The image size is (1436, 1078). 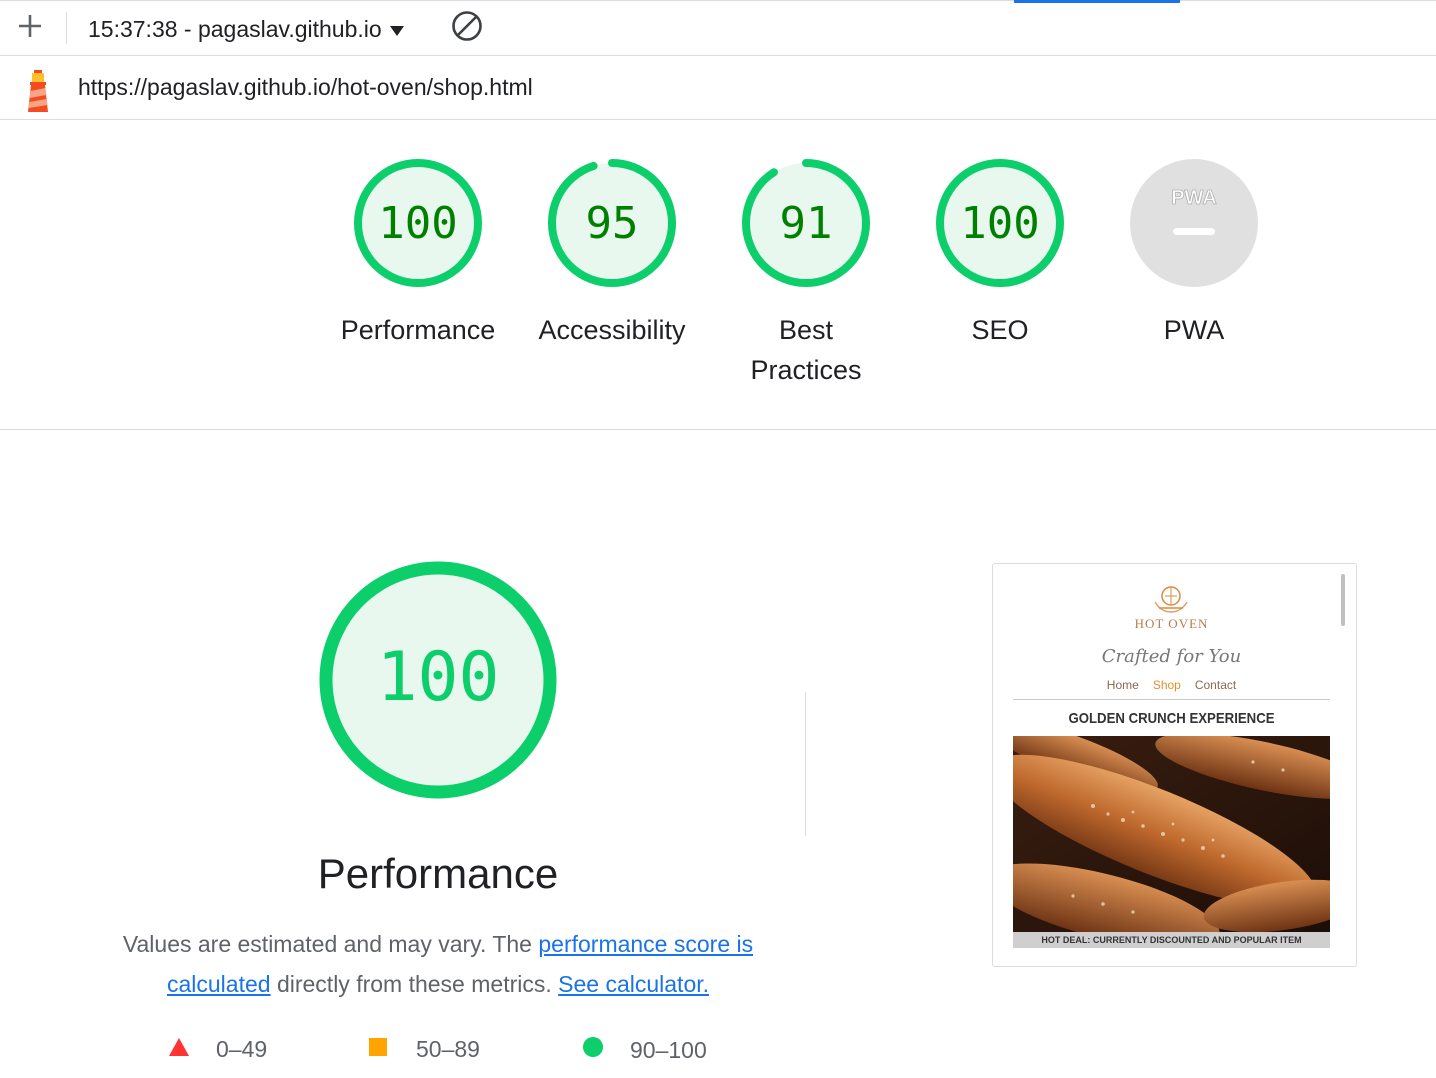 What do you see at coordinates (805, 350) in the screenshot?
I see `gauge-best-practices-label: Best Practices` at bounding box center [805, 350].